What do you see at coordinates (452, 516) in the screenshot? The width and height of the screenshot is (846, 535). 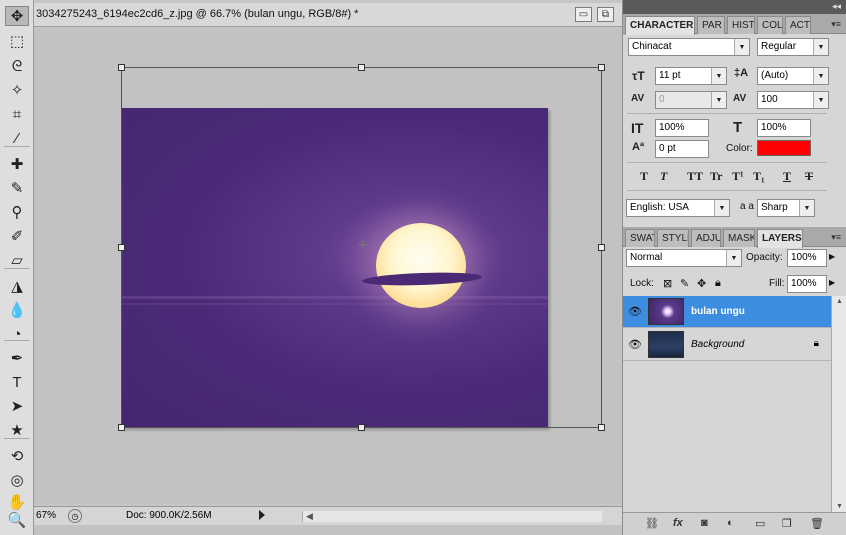 I see `horizontal-scrollbar: ◀` at bounding box center [452, 516].